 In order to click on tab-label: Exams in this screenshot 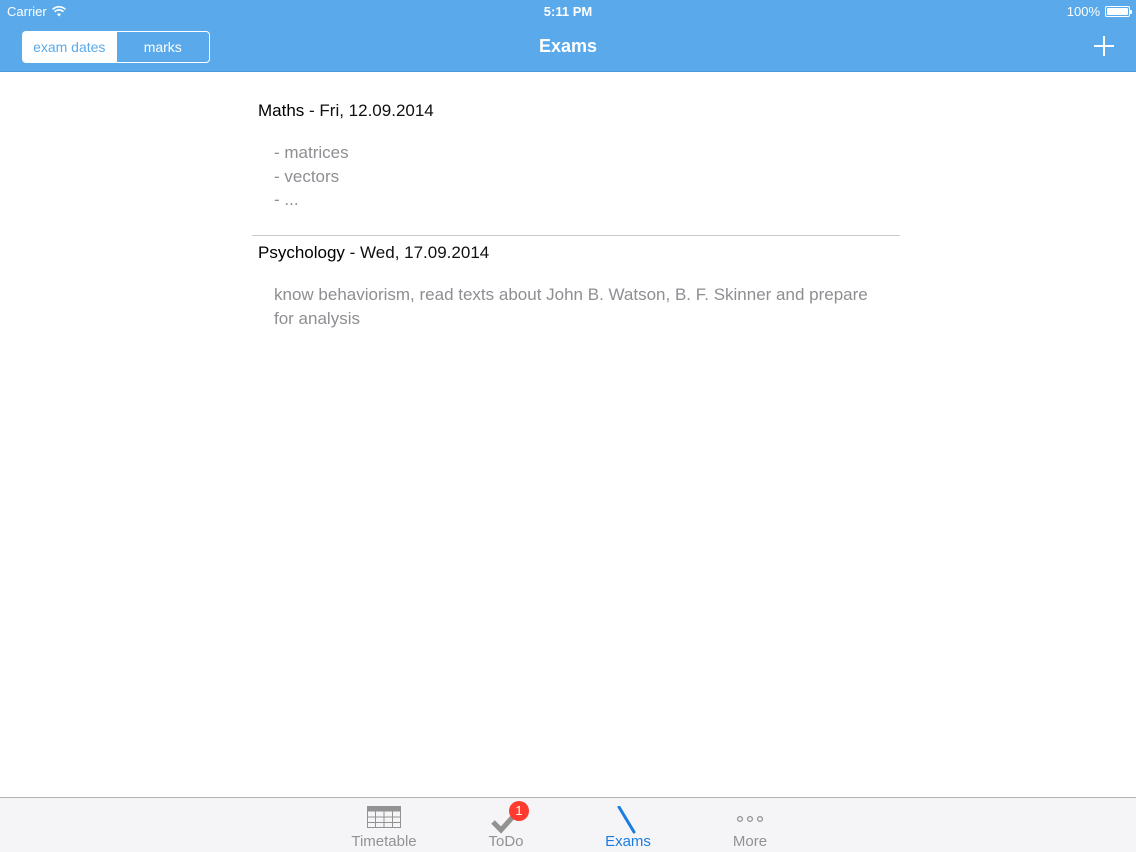, I will do `click(628, 841)`.